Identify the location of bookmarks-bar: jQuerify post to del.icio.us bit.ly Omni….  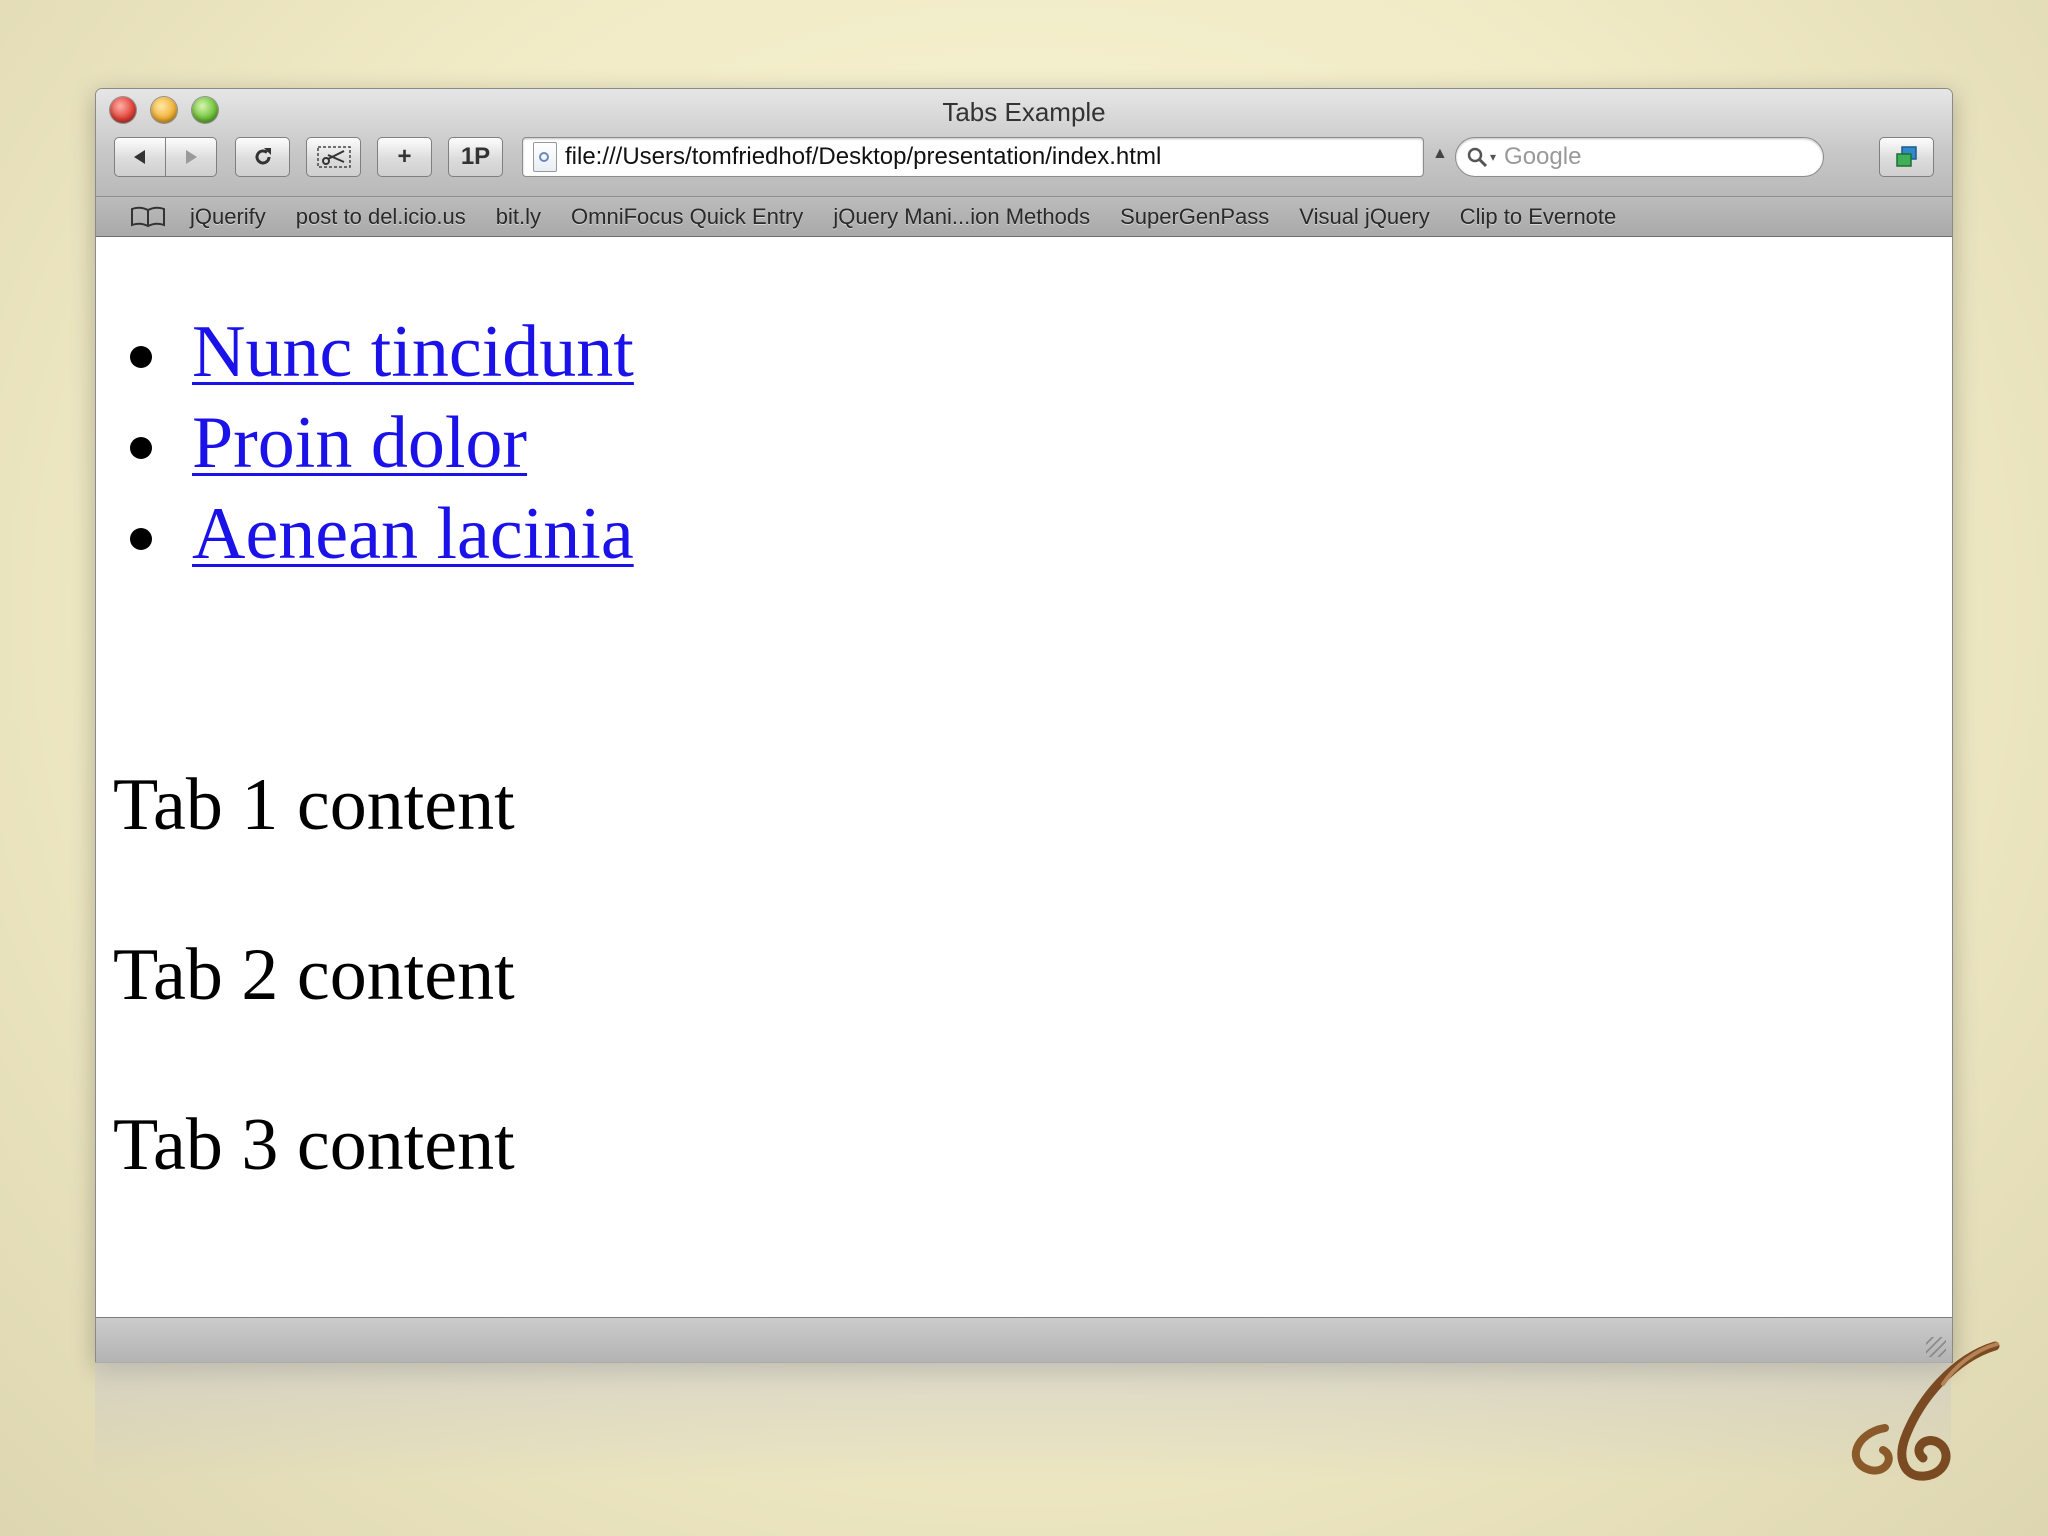
(1024, 217).